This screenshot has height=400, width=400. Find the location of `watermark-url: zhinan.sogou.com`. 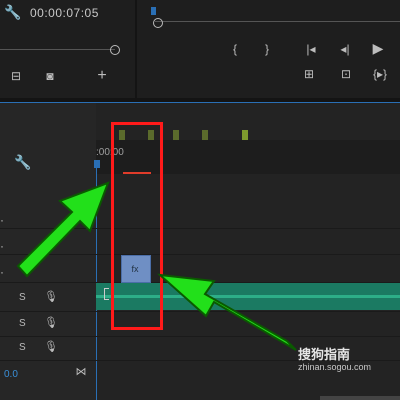

watermark-url: zhinan.sogou.com is located at coordinates (335, 367).